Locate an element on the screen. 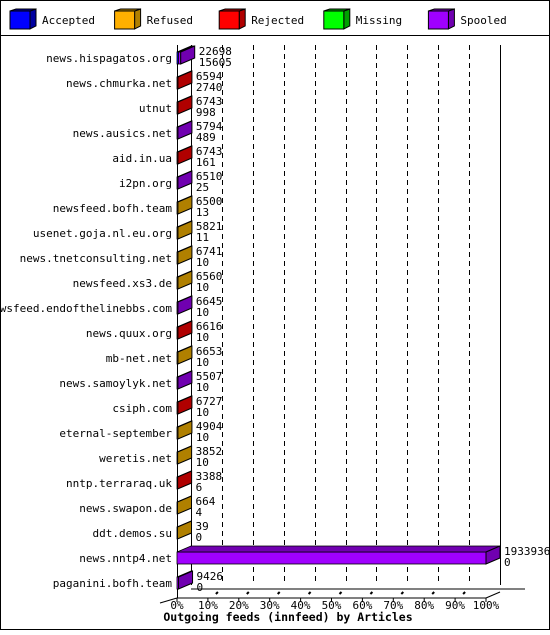 The height and width of the screenshot is (635, 550). legend-label-spooled: Spooled is located at coordinates (483, 20).